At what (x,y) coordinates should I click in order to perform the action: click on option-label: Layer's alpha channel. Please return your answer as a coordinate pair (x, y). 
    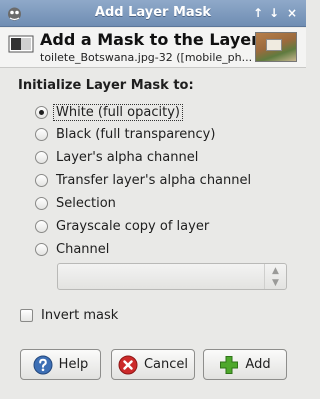
    Looking at the image, I should click on (127, 157).